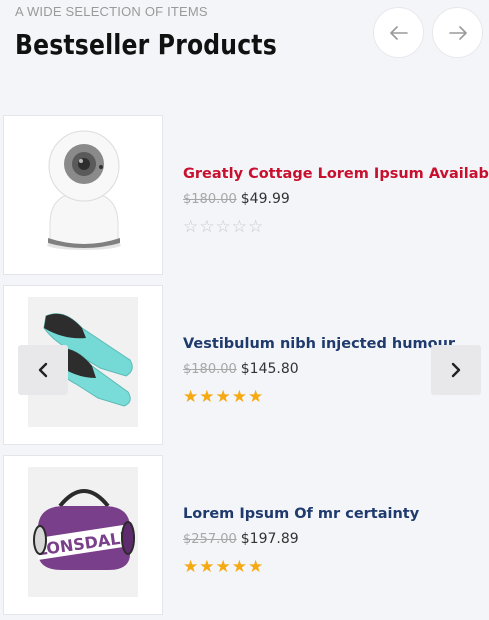 This screenshot has width=489, height=620. I want to click on chevron-left-icon, so click(43, 370).